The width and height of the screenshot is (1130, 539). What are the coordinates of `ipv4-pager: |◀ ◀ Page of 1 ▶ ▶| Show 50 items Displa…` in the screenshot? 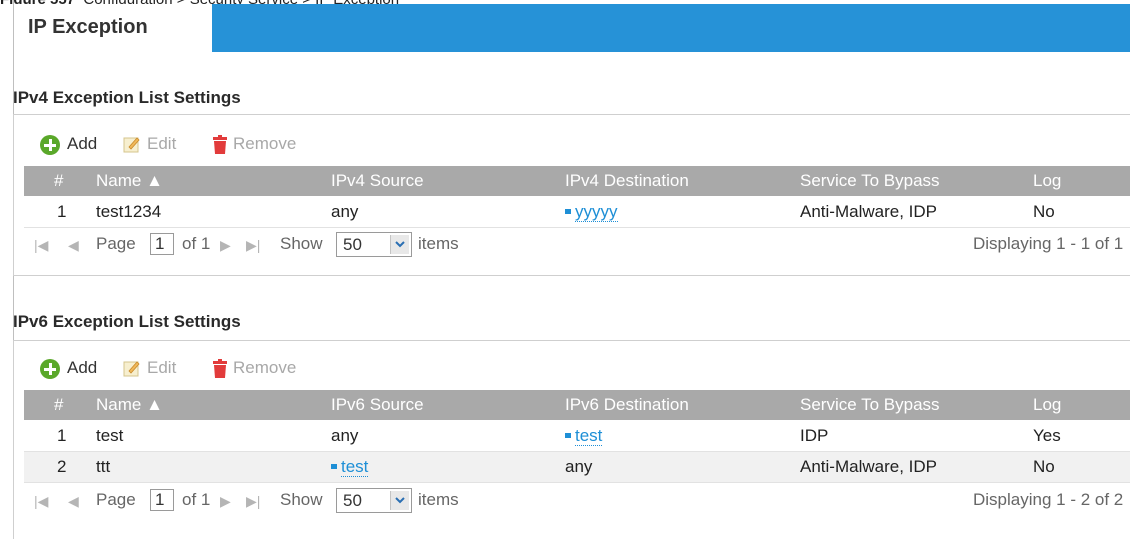 It's located at (577, 246).